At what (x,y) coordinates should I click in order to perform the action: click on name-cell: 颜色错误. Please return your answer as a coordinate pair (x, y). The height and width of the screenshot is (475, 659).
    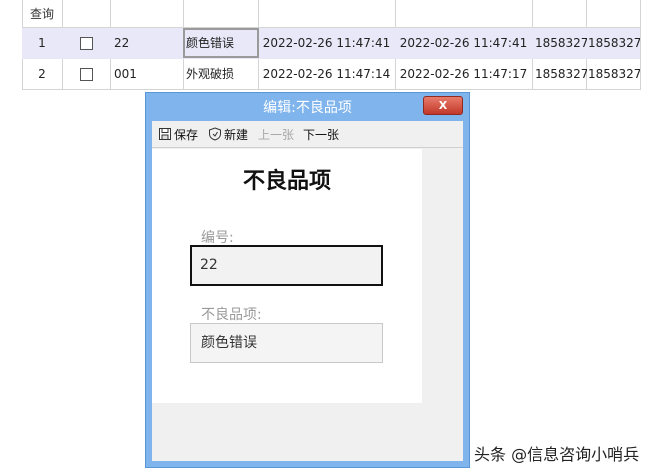
    Looking at the image, I should click on (222, 43).